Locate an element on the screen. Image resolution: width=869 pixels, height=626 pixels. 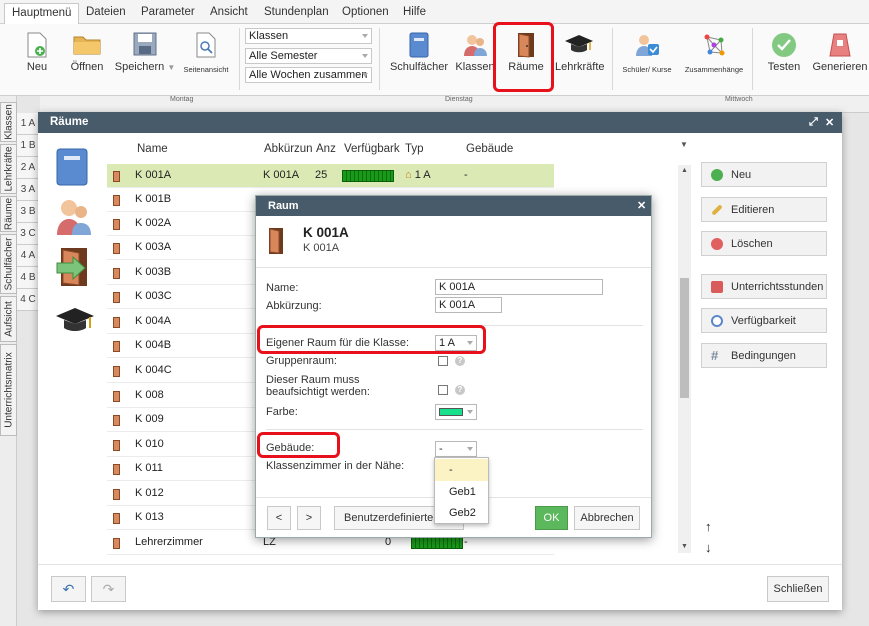
schliessen-button: Schließen is located at coordinates (798, 589).